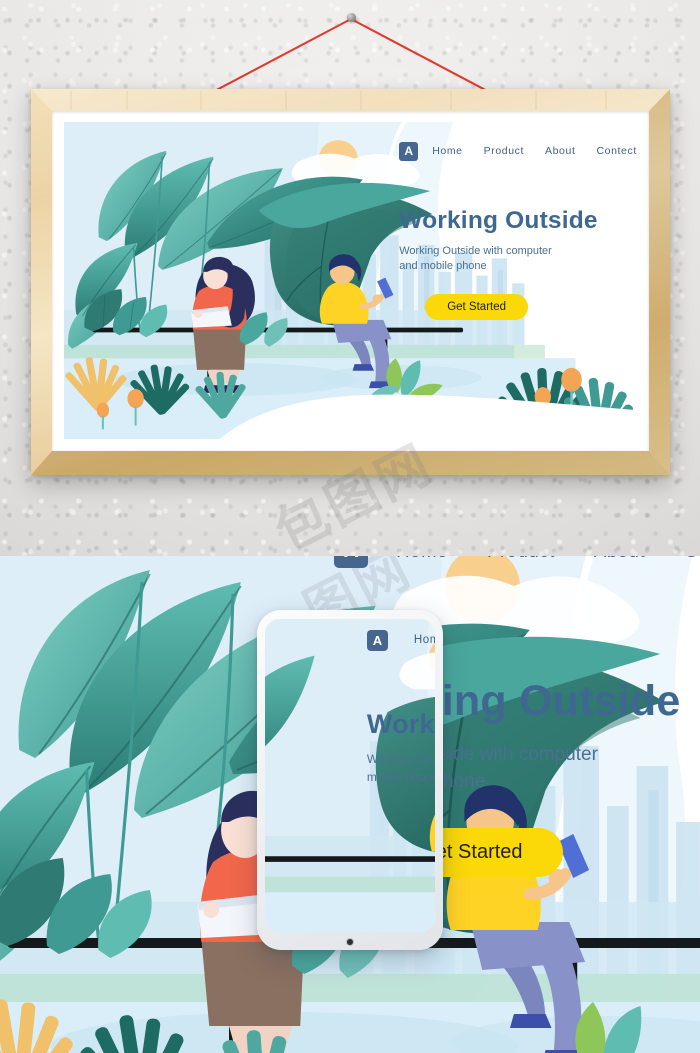  What do you see at coordinates (498, 220) in the screenshot?
I see `hero-title: Working Outside` at bounding box center [498, 220].